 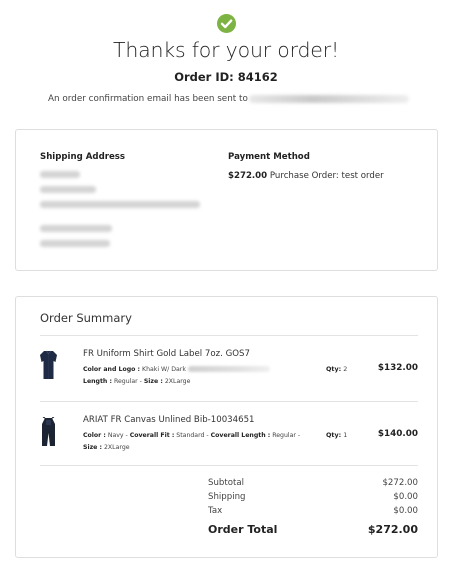 I want to click on item-name: FR Uniform Shirt Gold Label 7oz. GOS7, so click(x=166, y=354).